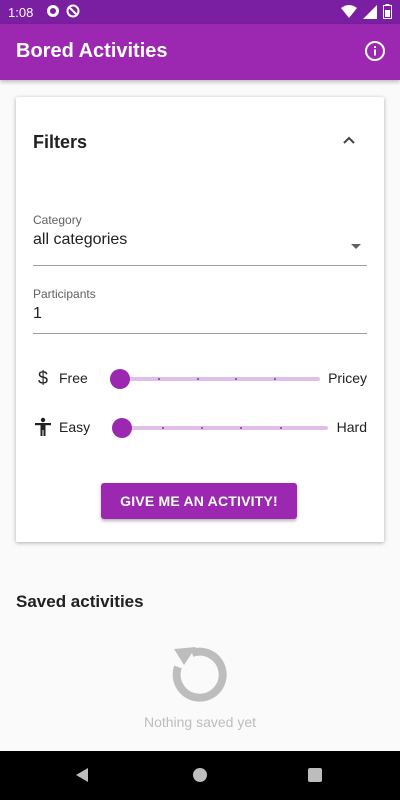 The image size is (400, 800). I want to click on nav-recents-icon, so click(315, 775).